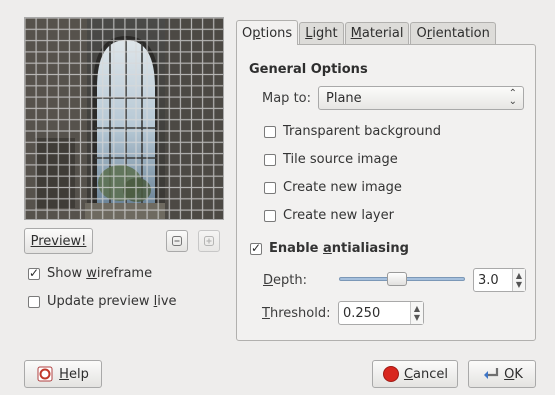  Describe the element at coordinates (267, 32) in the screenshot. I see `tab-options: Op tions` at that location.